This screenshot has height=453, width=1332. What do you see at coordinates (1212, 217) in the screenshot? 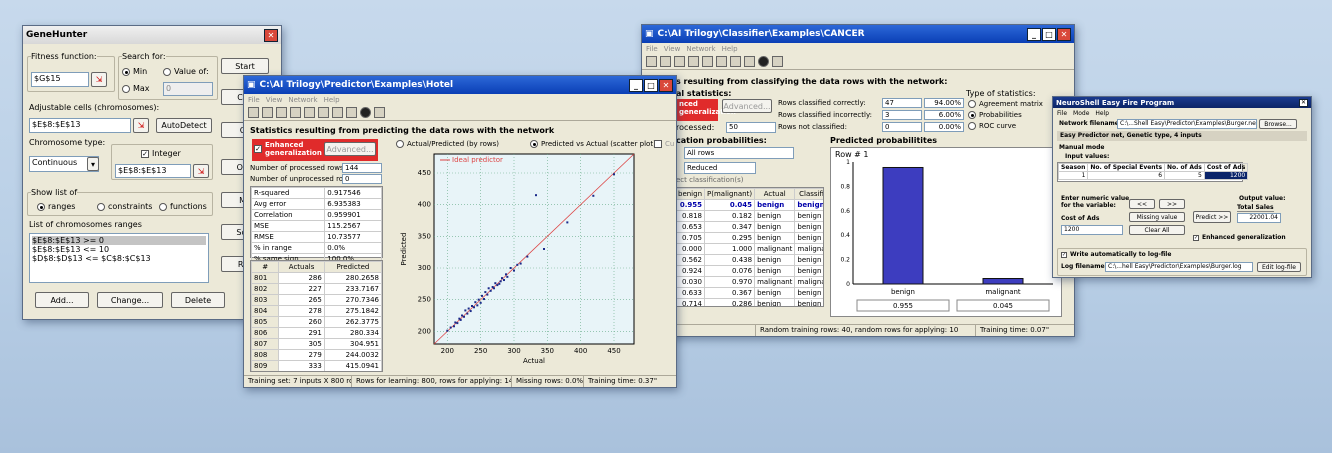
I see `predict-button: Predict >>` at bounding box center [1212, 217].